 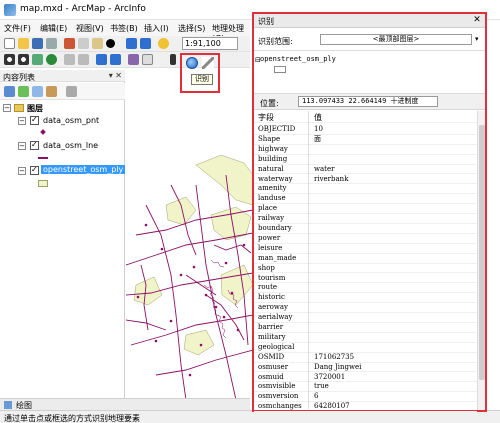 What do you see at coordinates (37, 59) in the screenshot?
I see `pan-icon` at bounding box center [37, 59].